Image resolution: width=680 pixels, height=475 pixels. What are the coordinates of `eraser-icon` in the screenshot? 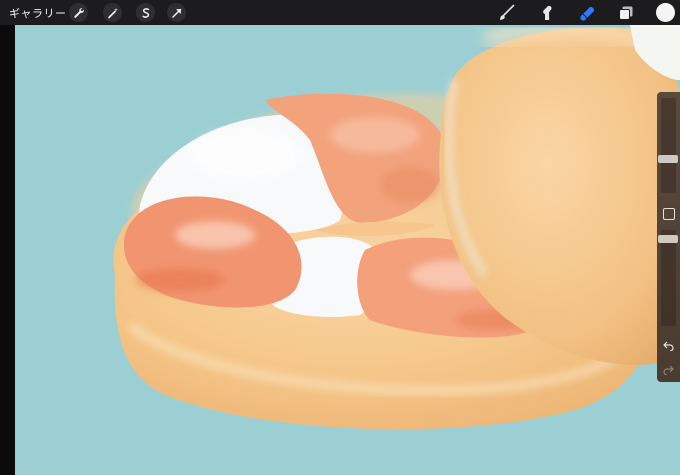 It's located at (587, 13).